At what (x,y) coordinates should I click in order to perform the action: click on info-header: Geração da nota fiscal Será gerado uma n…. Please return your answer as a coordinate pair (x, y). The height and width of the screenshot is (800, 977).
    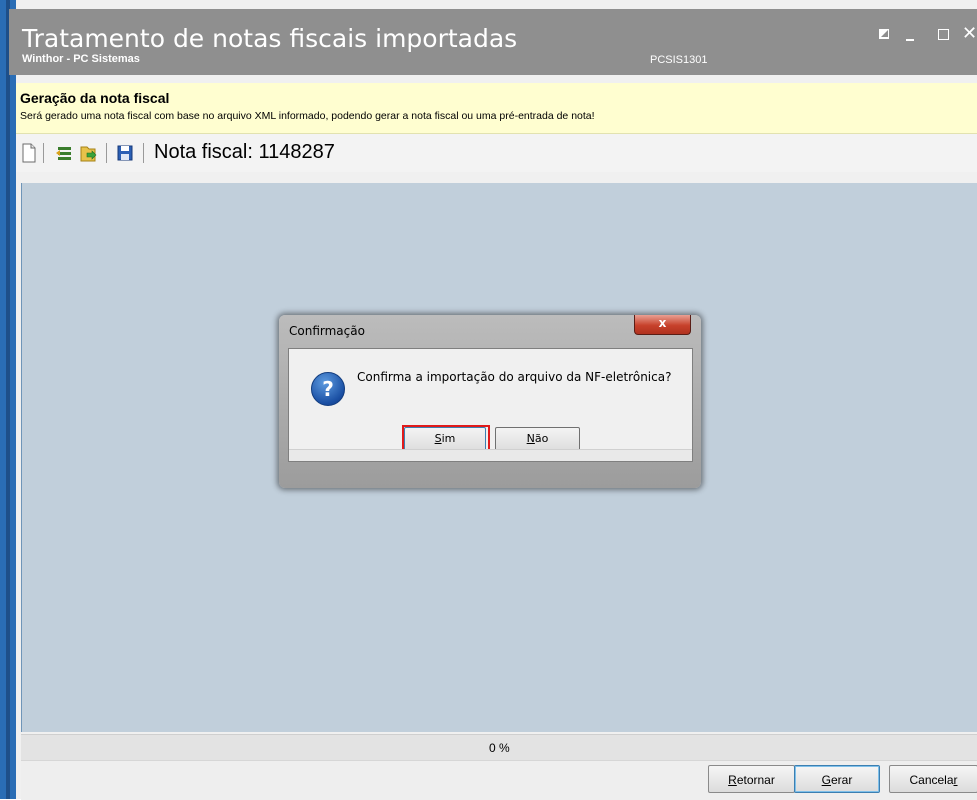
    Looking at the image, I should click on (496, 108).